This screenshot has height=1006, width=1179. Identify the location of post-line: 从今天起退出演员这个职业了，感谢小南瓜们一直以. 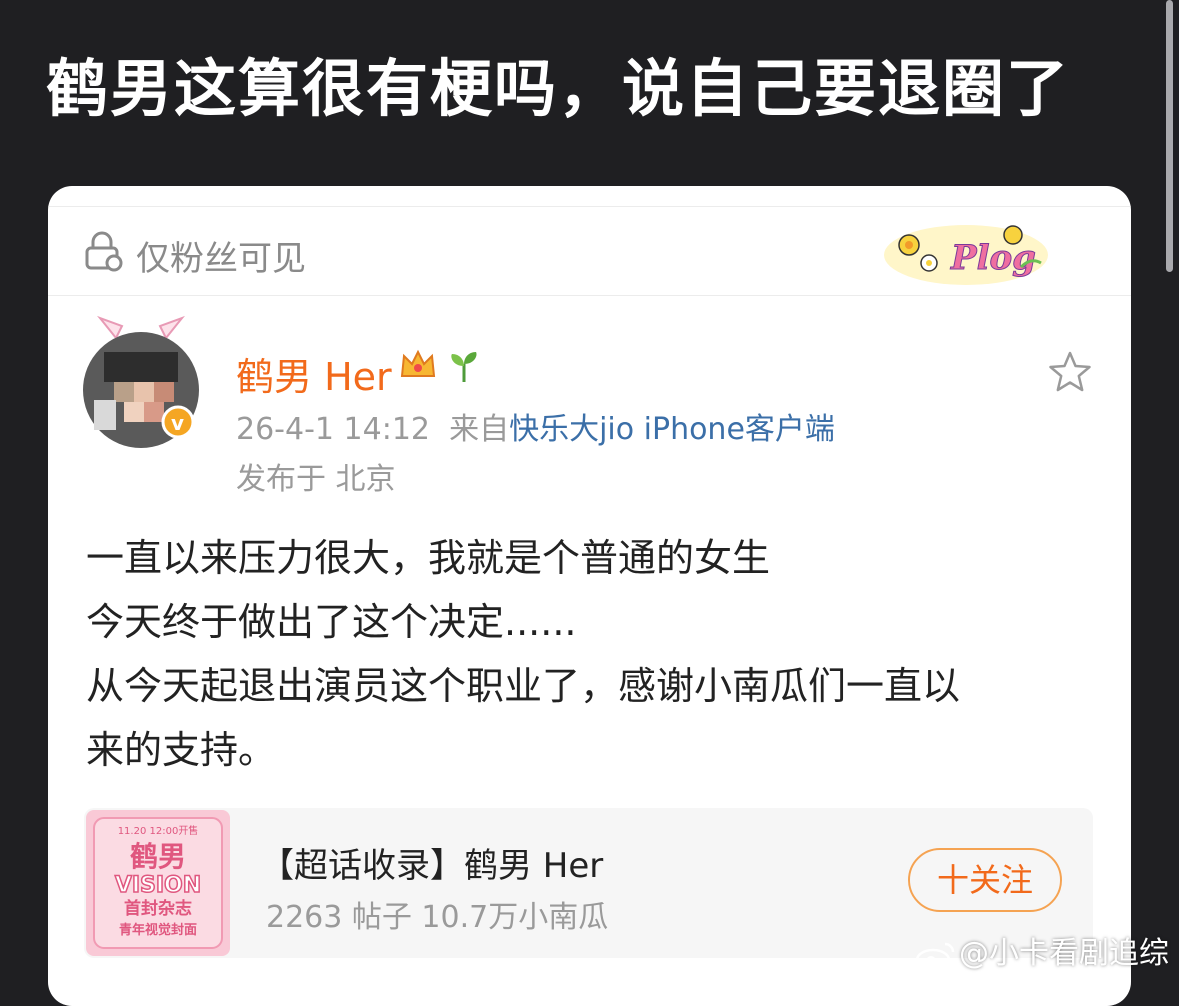
(523, 686).